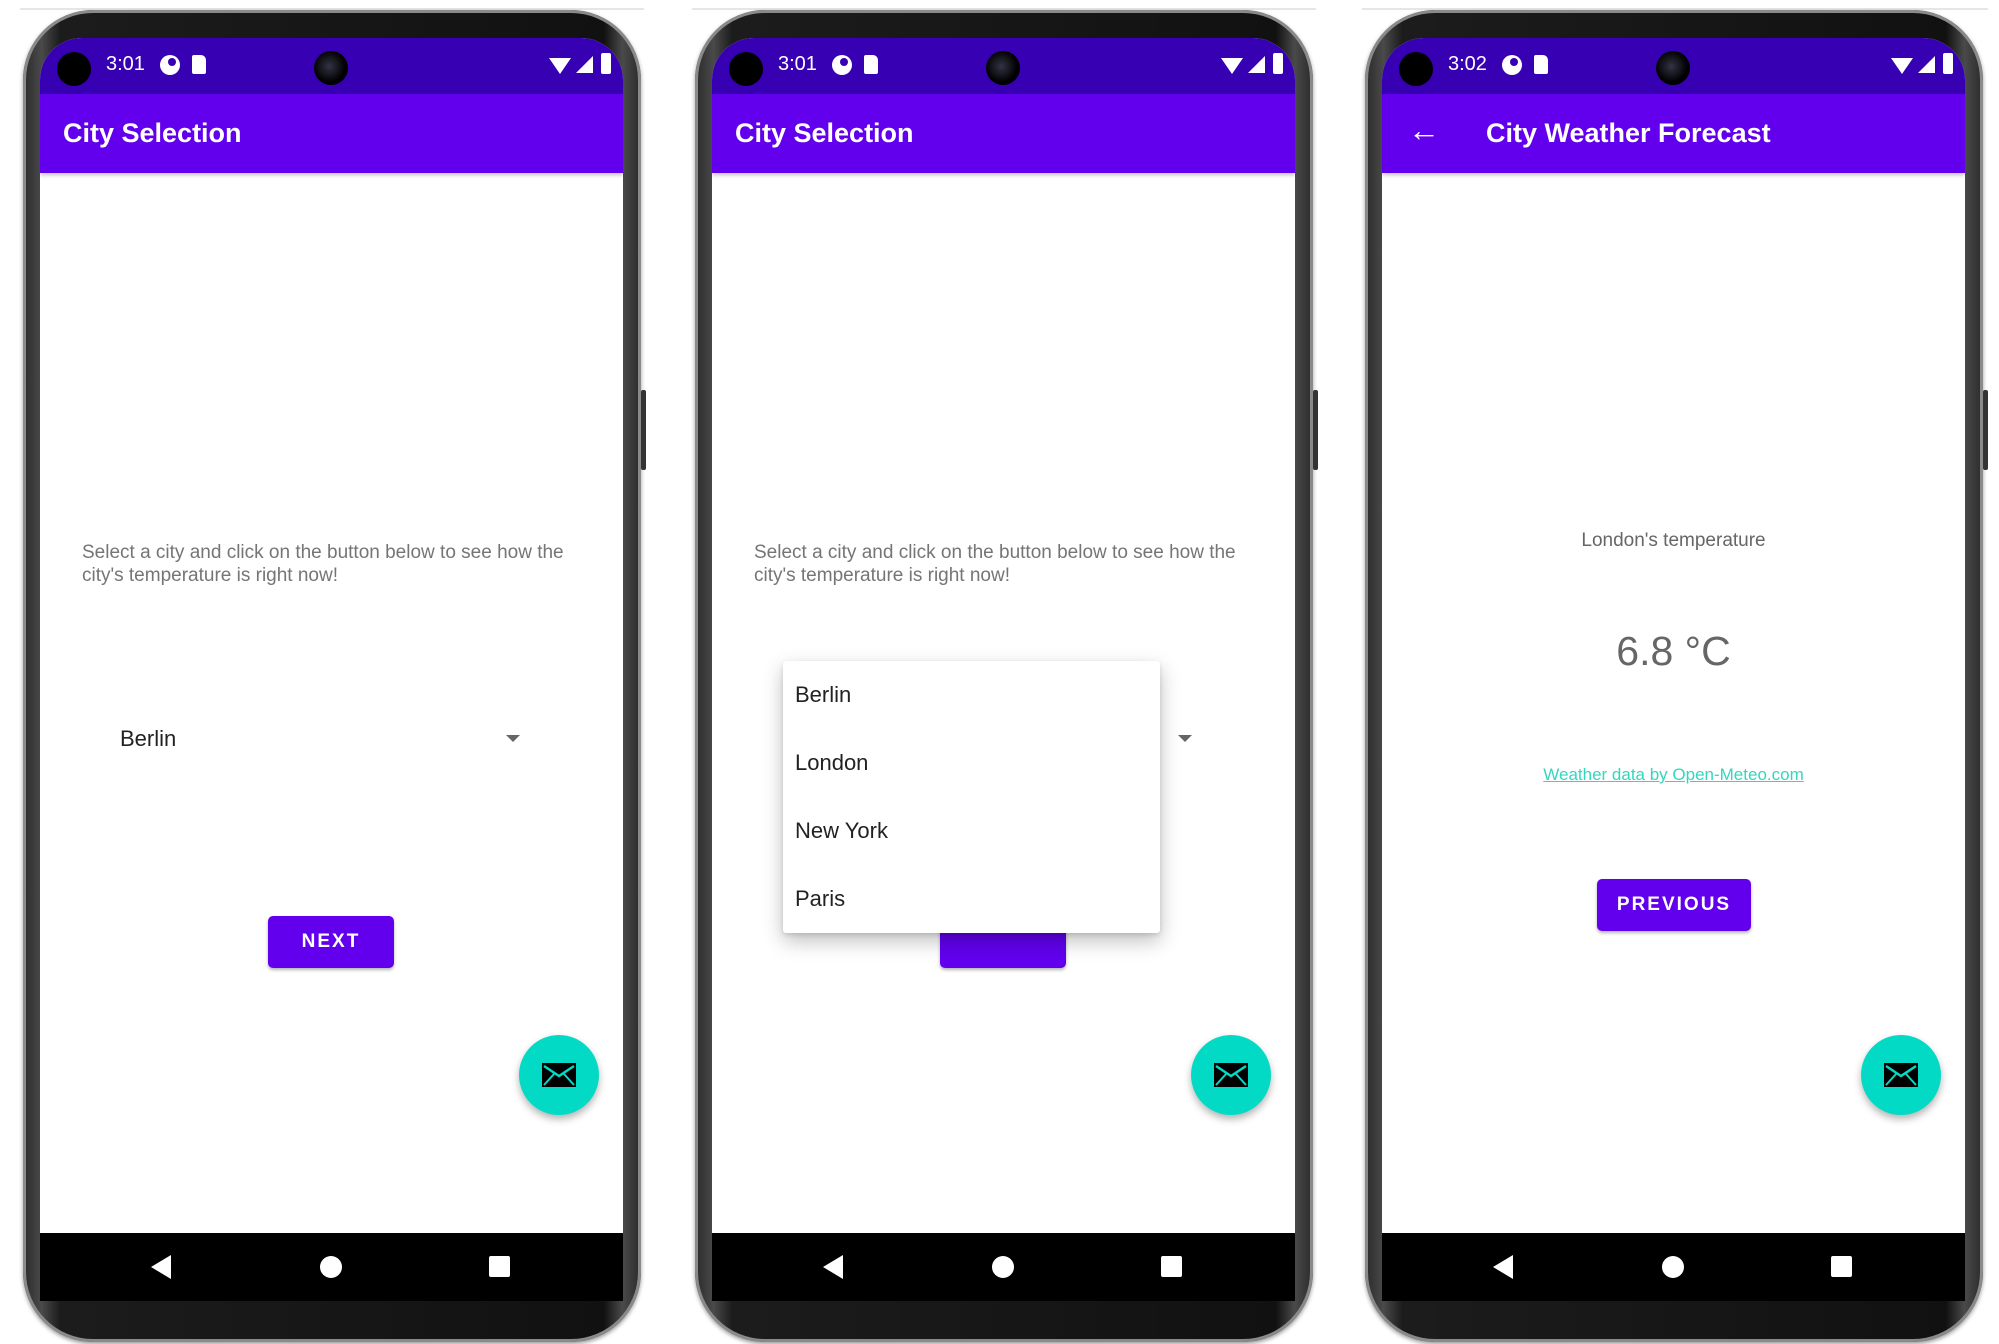 This screenshot has height=1344, width=1999. Describe the element at coordinates (331, 942) in the screenshot. I see `next-button: NEXT` at that location.